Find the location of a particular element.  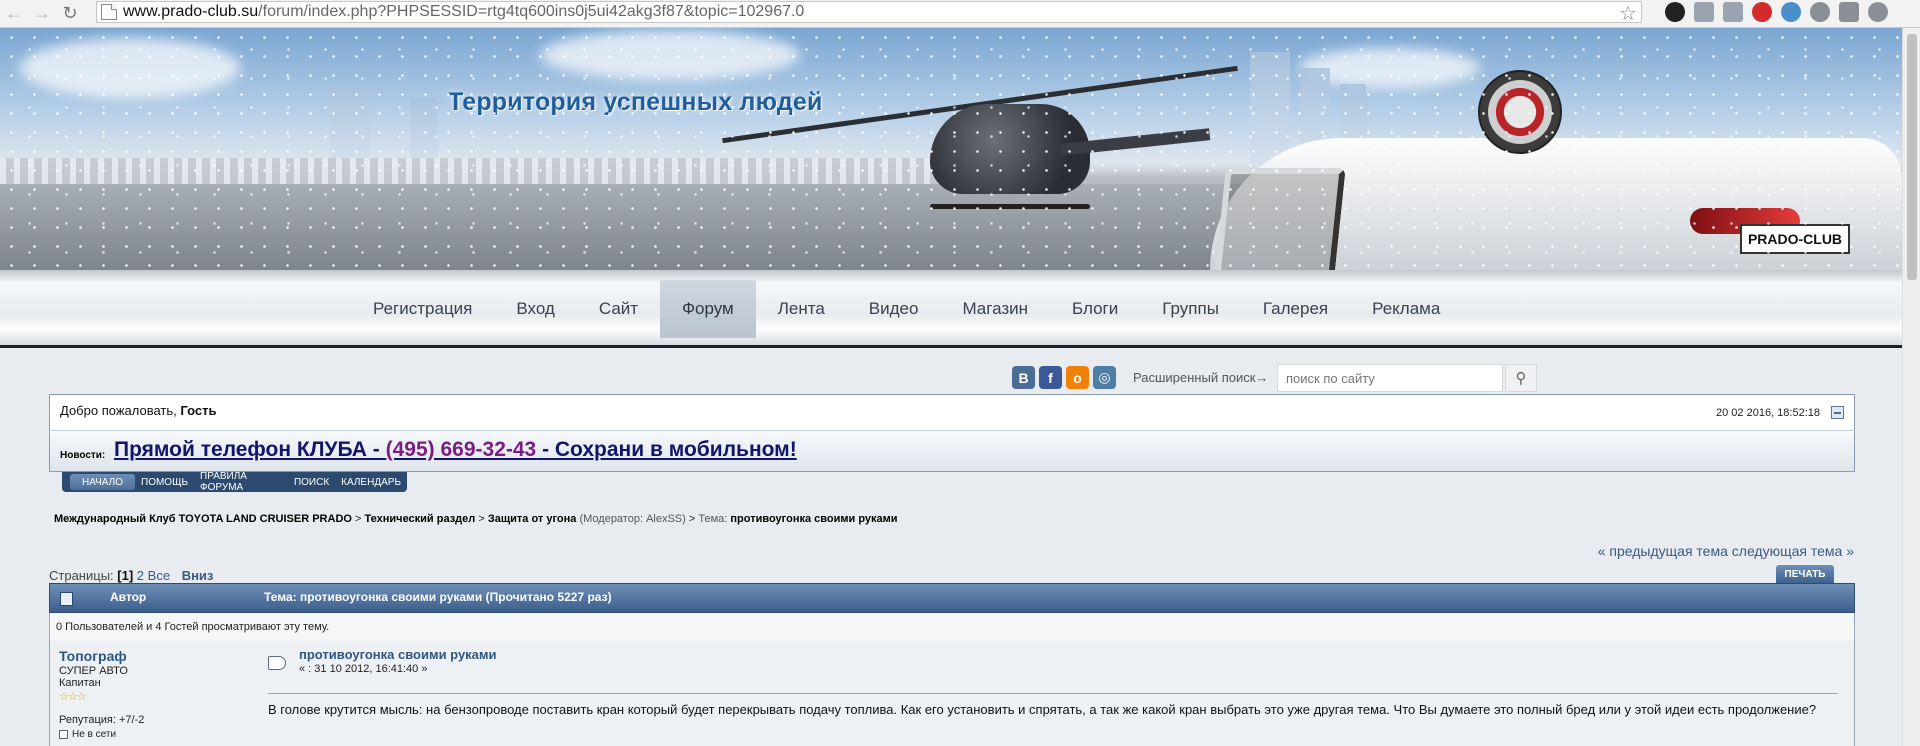

go-down-link: Вниз is located at coordinates (198, 575).